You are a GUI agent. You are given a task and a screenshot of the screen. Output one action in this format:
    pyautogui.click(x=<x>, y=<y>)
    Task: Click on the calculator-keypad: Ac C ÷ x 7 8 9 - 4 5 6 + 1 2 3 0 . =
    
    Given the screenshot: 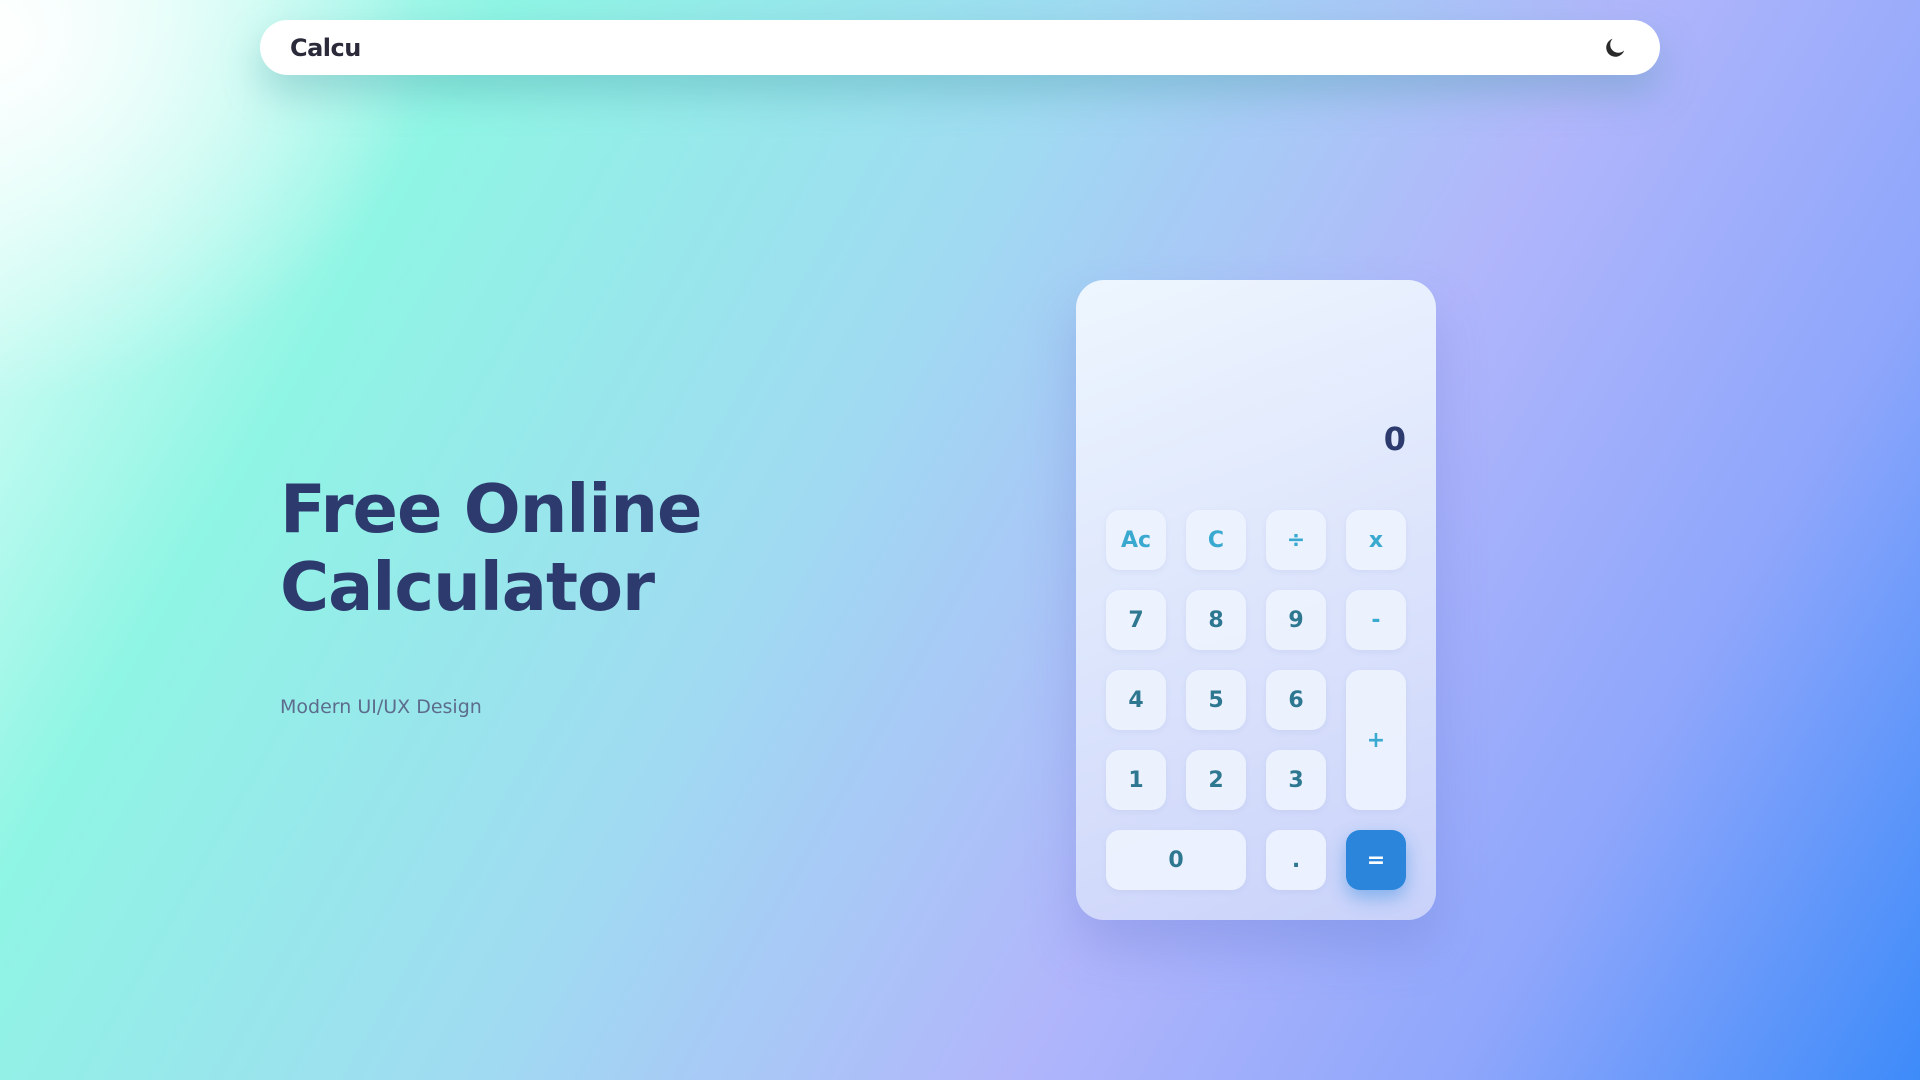 What is the action you would take?
    pyautogui.click(x=1256, y=700)
    